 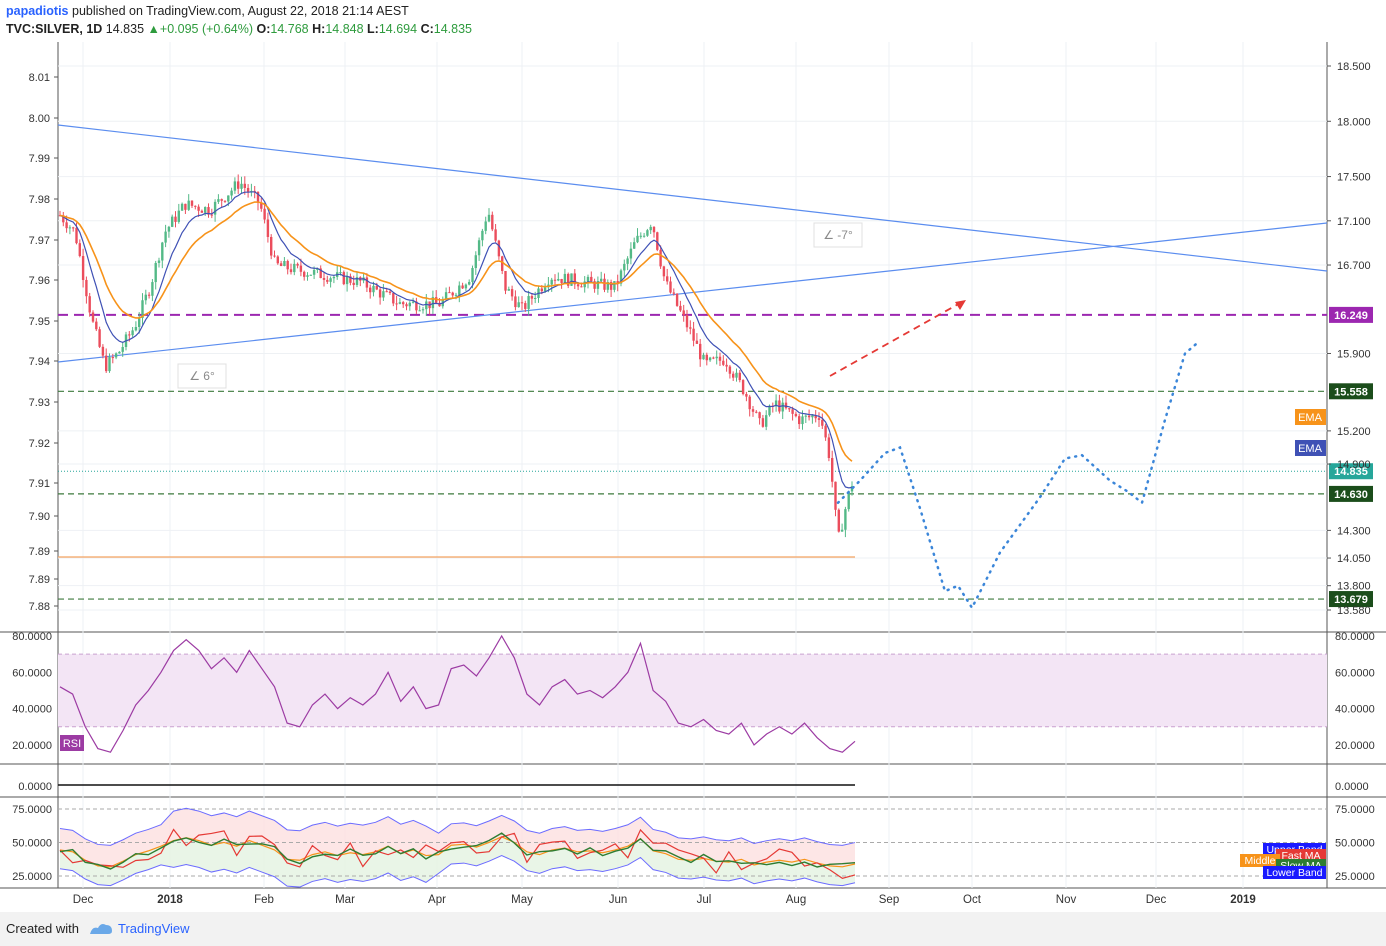 I want to click on right-tick-label: 14.050, so click(x=1354, y=559).